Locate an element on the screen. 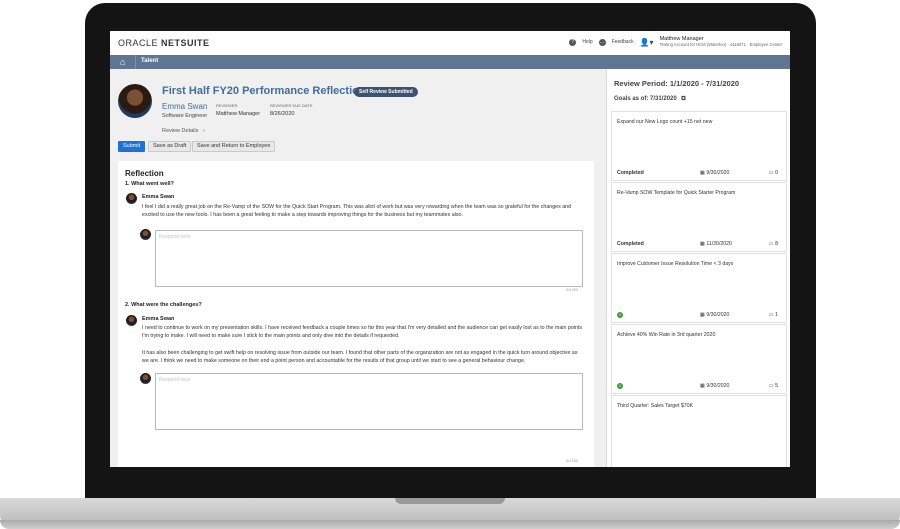 The width and height of the screenshot is (900, 529). question-label: 1. What went well? is located at coordinates (149, 184).